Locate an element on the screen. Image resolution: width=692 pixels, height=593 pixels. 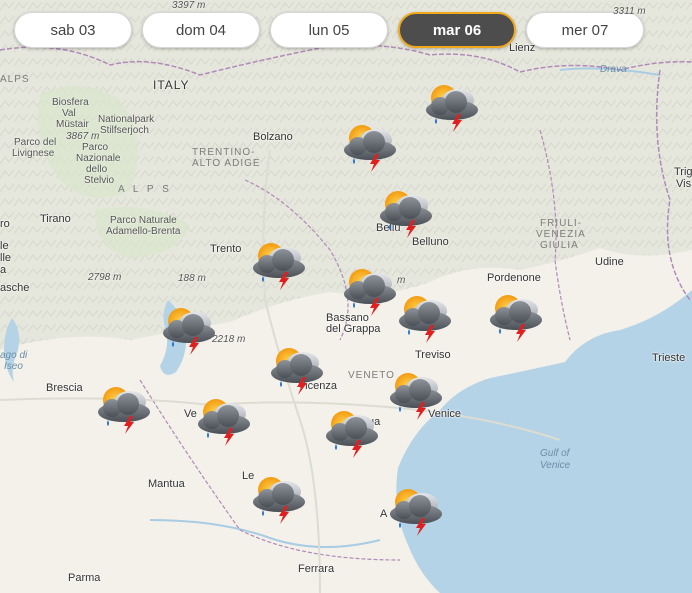
region-label-alps: ALPS is located at coordinates (15, 79).